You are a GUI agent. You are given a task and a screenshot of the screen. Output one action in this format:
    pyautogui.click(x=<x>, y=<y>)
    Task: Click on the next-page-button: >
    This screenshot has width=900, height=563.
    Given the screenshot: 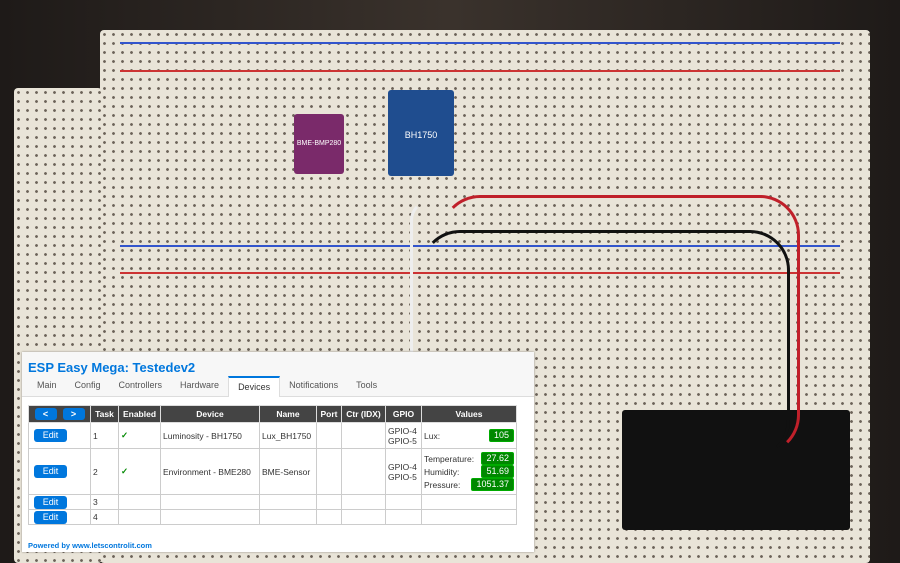 What is the action you would take?
    pyautogui.click(x=73, y=414)
    